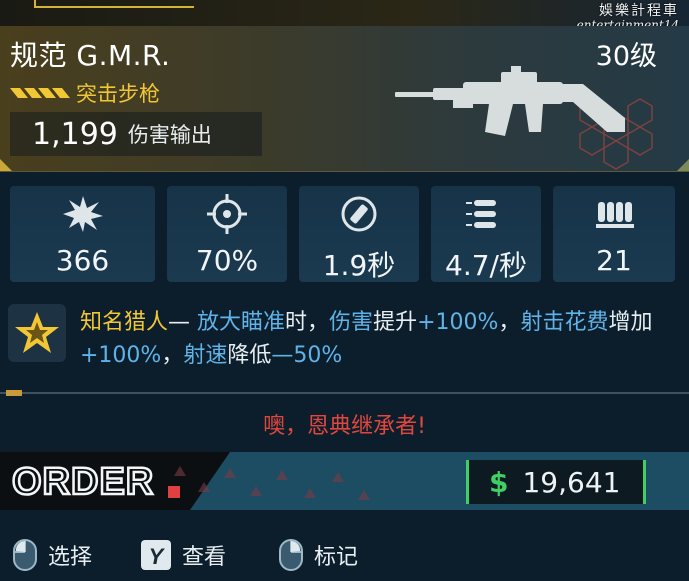  I want to click on assault-rifle-icon, so click(510, 101).